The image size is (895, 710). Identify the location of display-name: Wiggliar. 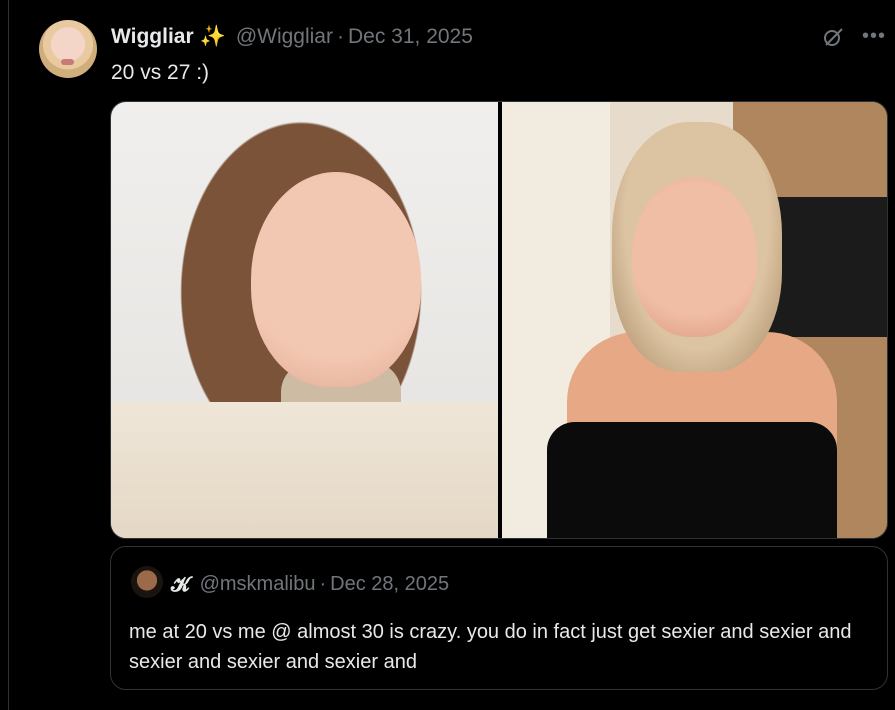
(152, 37).